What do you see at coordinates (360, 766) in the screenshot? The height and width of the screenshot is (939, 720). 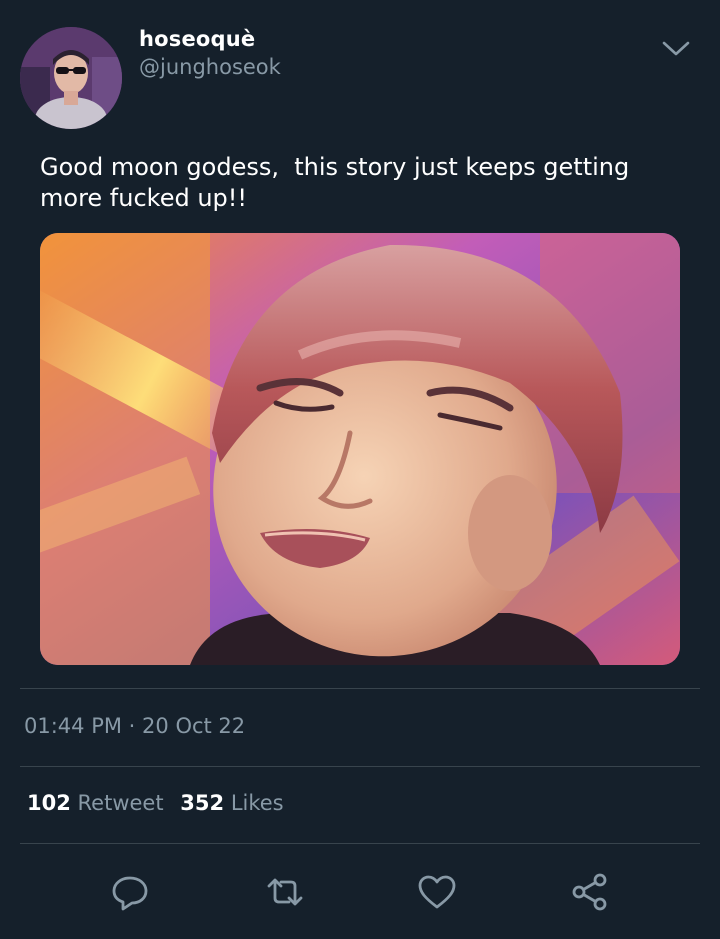 I see `divider-middle` at bounding box center [360, 766].